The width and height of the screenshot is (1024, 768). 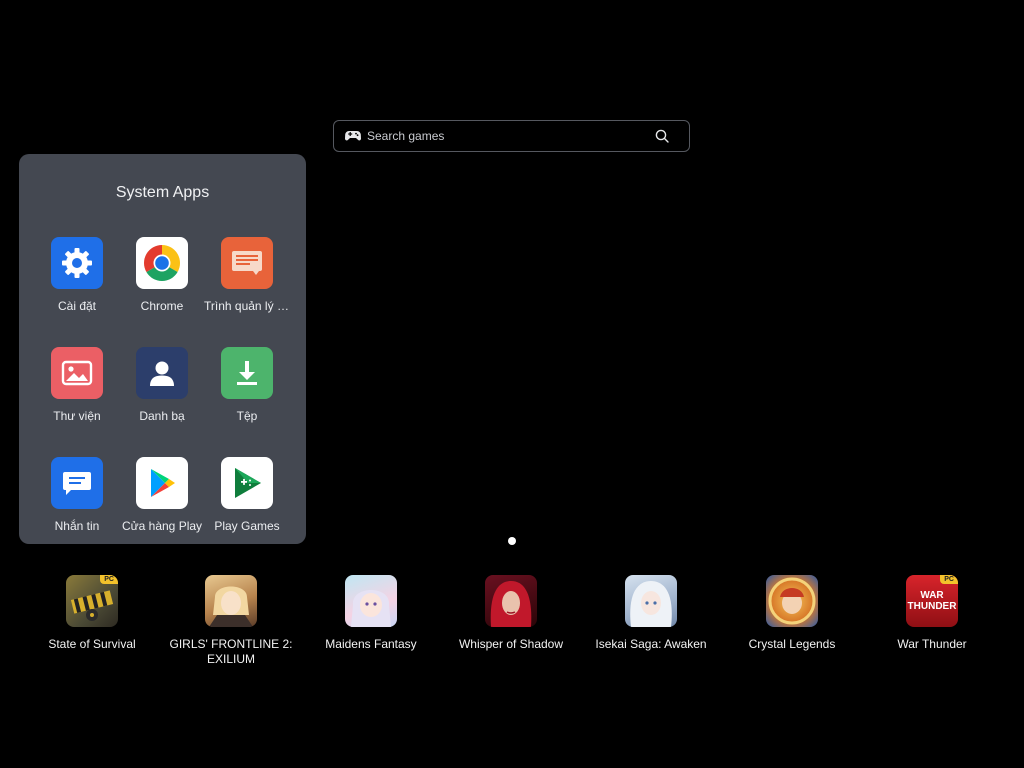 What do you see at coordinates (247, 526) in the screenshot?
I see `app-label: Play Games` at bounding box center [247, 526].